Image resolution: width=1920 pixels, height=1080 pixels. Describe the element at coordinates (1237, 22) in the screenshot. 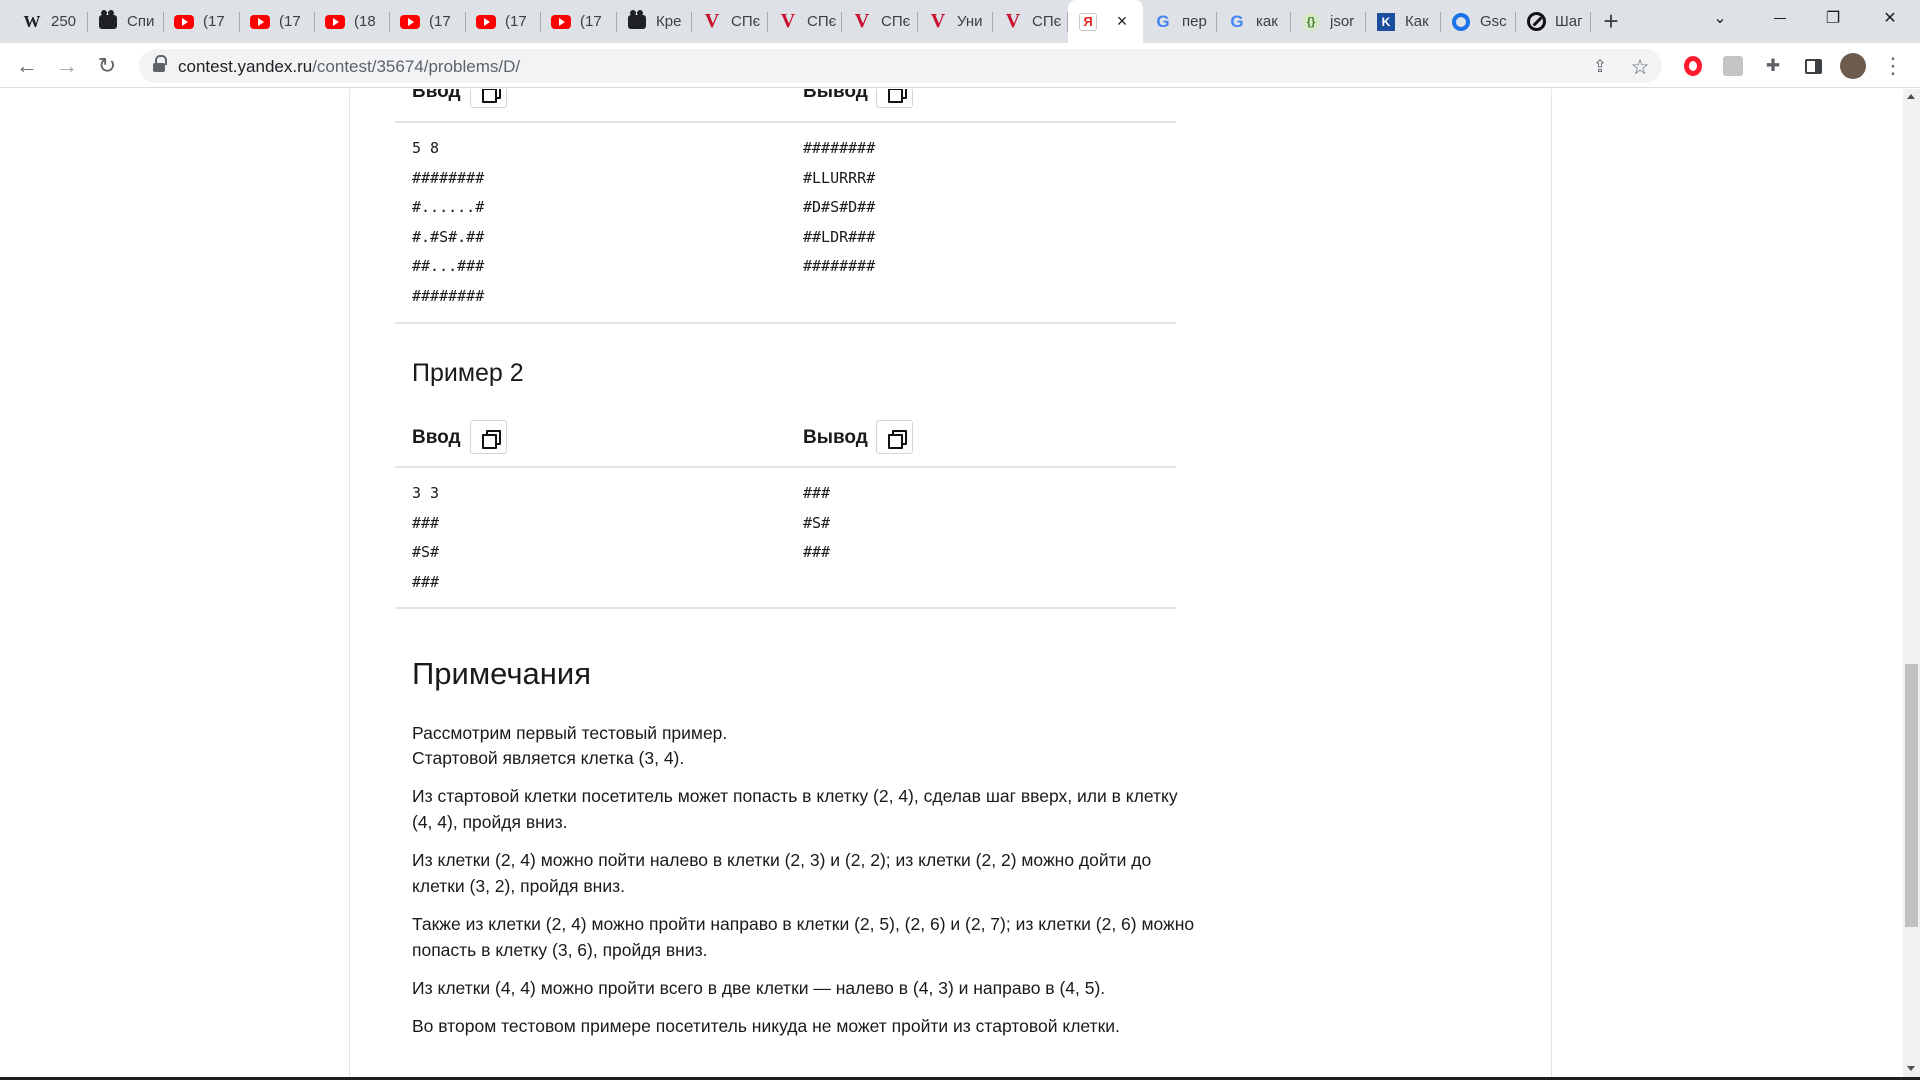

I see `tab-favicon: G` at that location.